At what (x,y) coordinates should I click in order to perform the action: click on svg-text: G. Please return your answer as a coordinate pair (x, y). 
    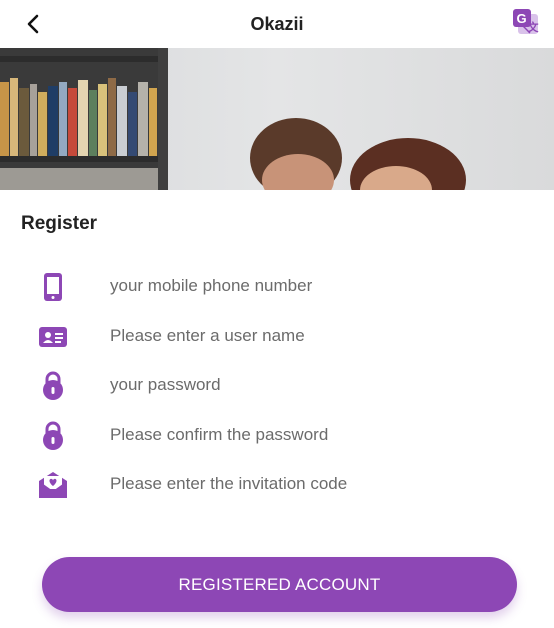
    Looking at the image, I should click on (522, 18).